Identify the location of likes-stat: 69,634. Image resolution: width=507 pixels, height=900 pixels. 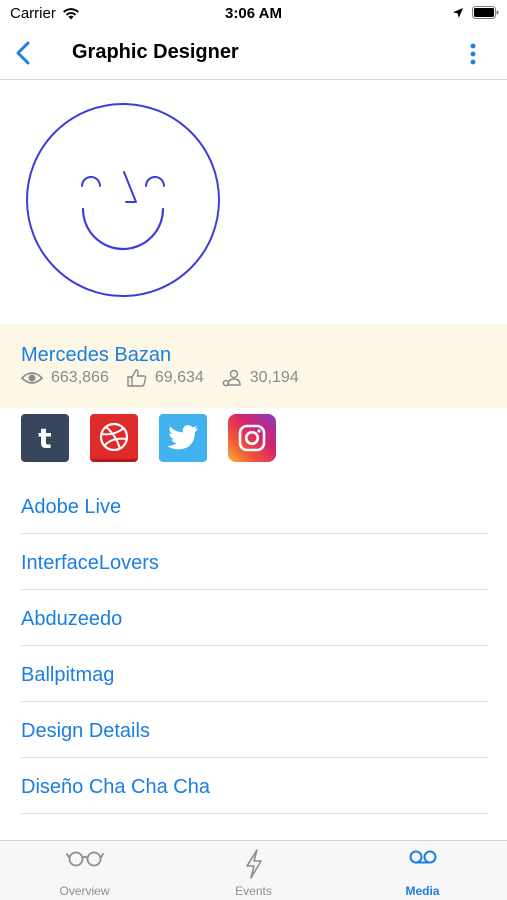
(165, 378).